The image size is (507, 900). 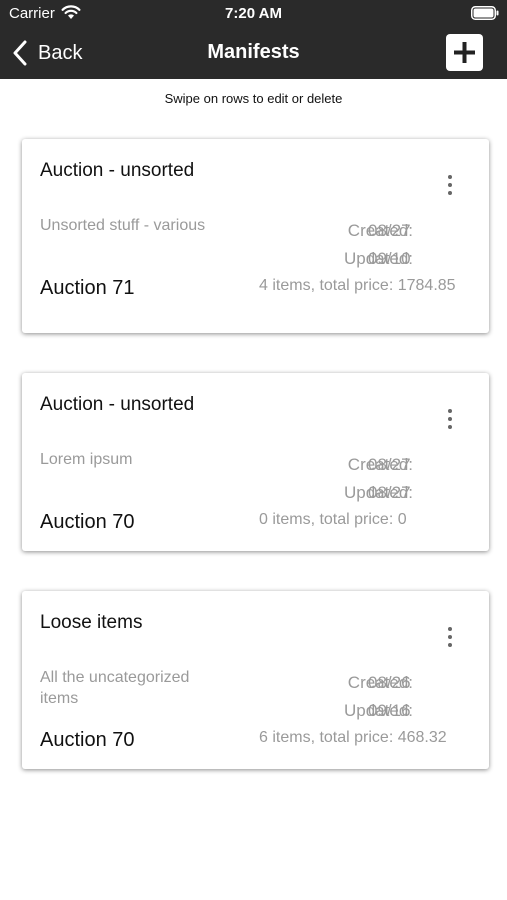 What do you see at coordinates (333, 519) in the screenshot?
I see `items-summary: 0 items, total price: 0` at bounding box center [333, 519].